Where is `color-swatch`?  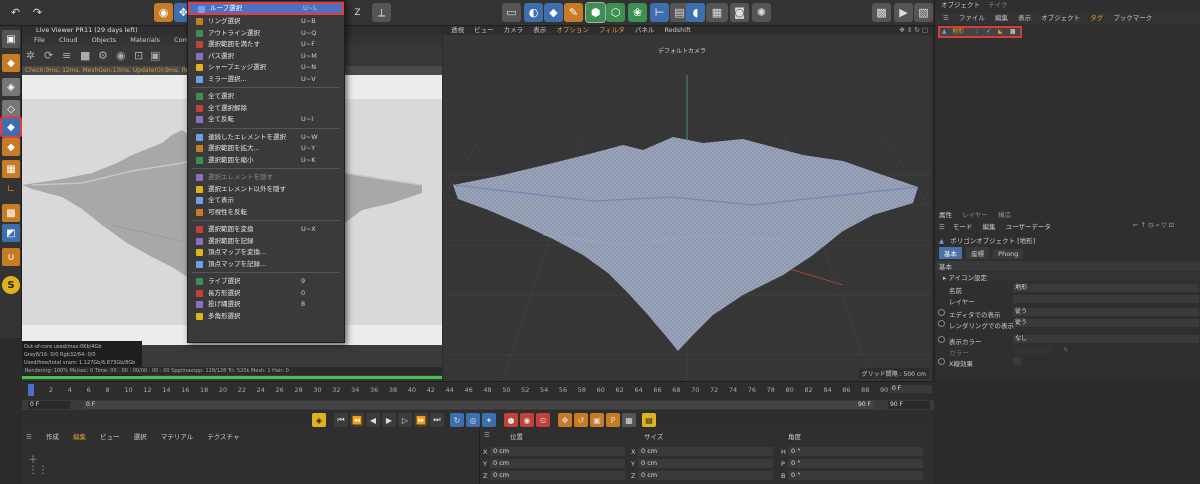 color-swatch is located at coordinates (1033, 350).